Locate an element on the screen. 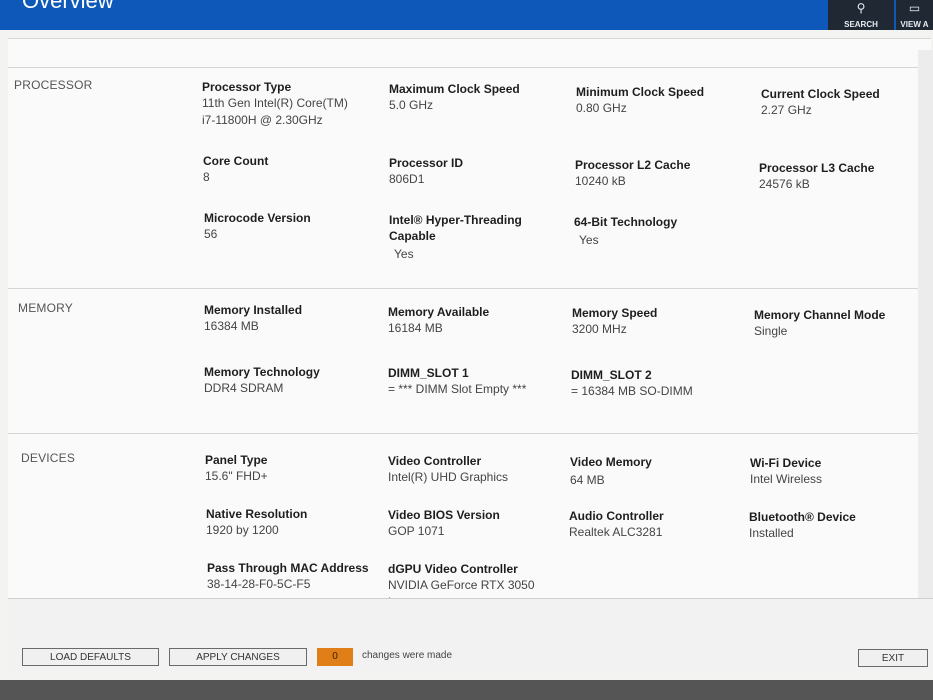 This screenshot has height=700, width=933. field-label: Intel® Hyper-Threading Capable is located at coordinates (455, 228).